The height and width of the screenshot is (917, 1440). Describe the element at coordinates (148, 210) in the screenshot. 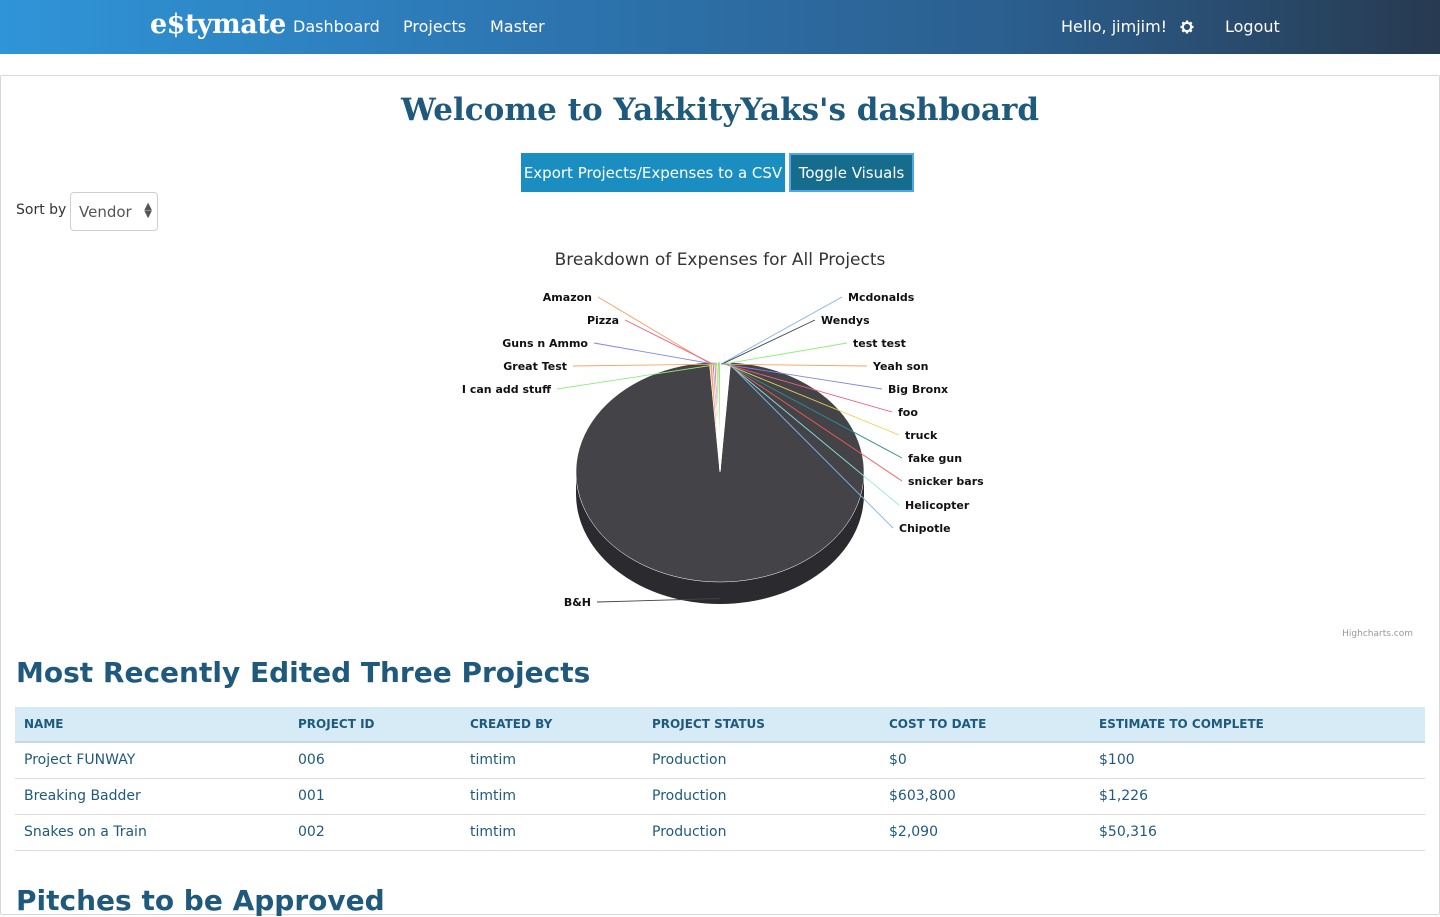

I see `select-arrows-icon: ▲ ▼` at that location.